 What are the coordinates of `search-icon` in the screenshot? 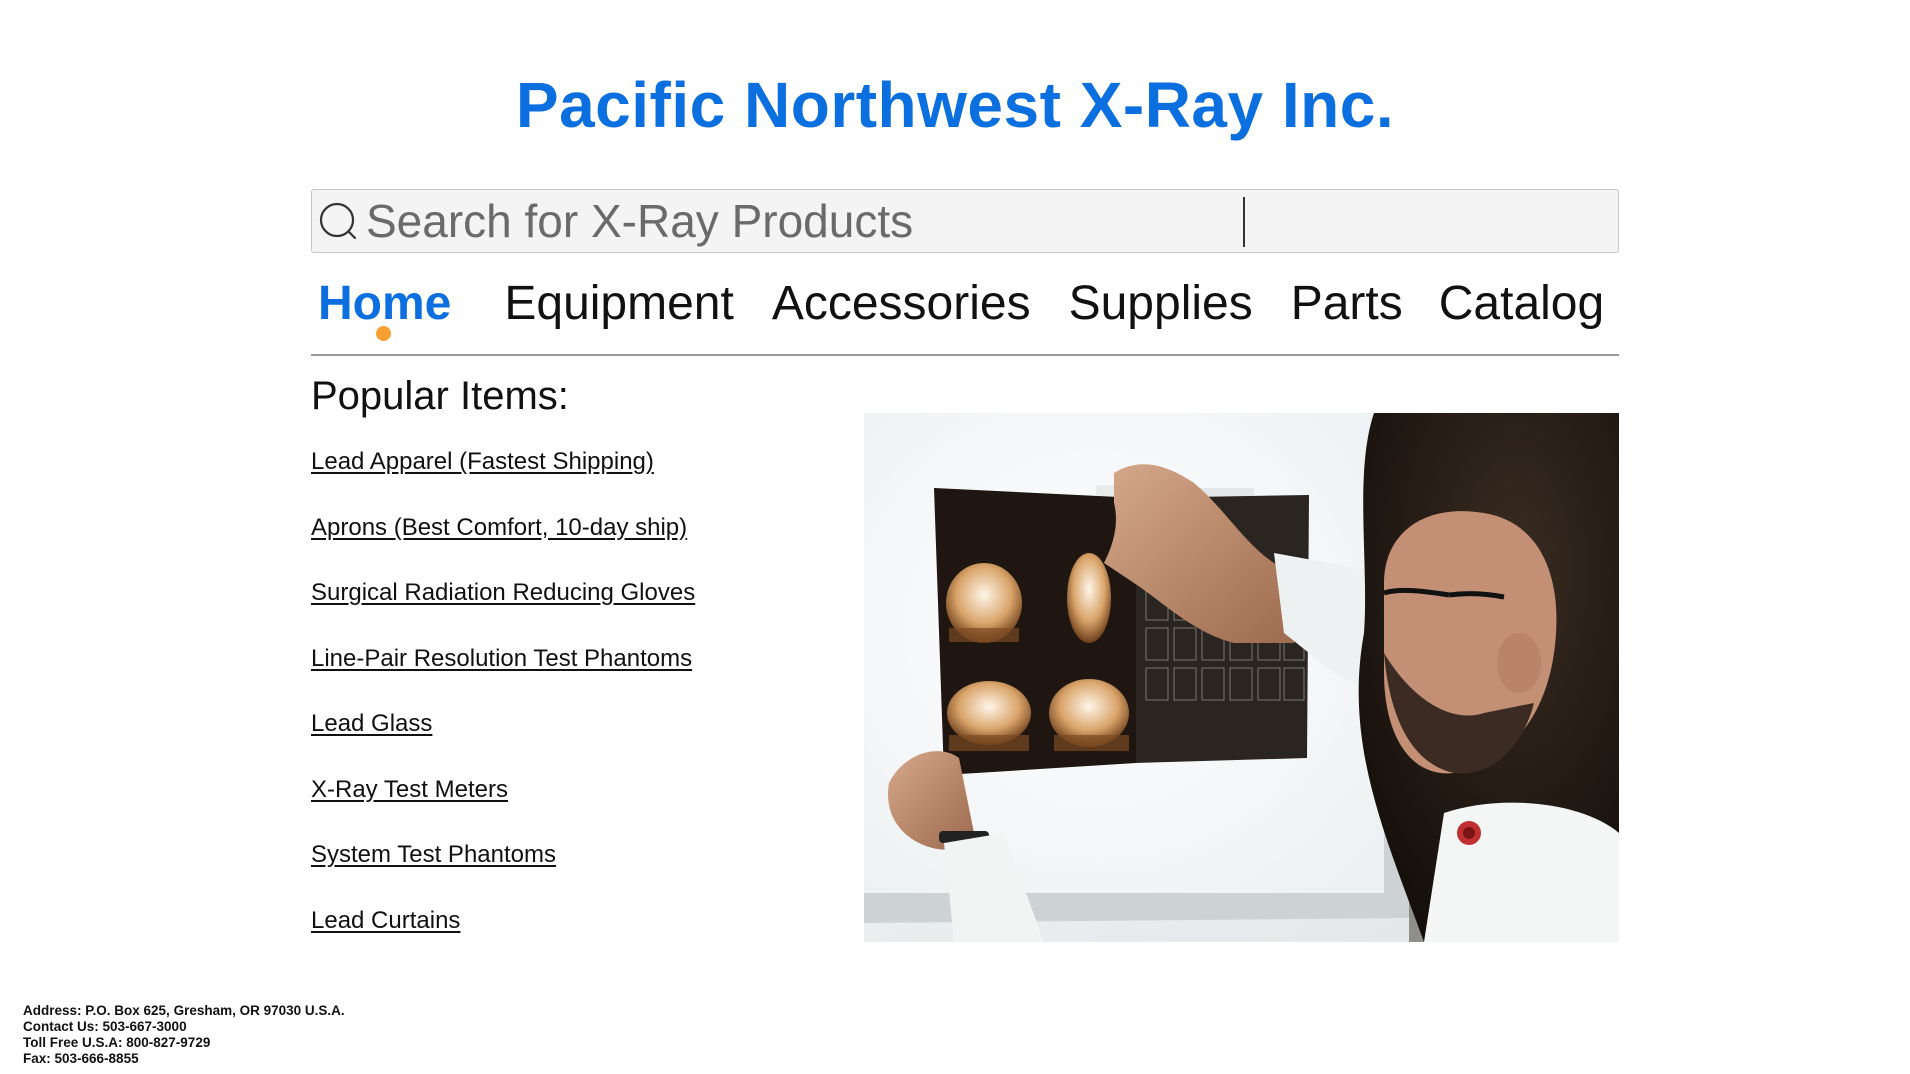 It's located at (338, 221).